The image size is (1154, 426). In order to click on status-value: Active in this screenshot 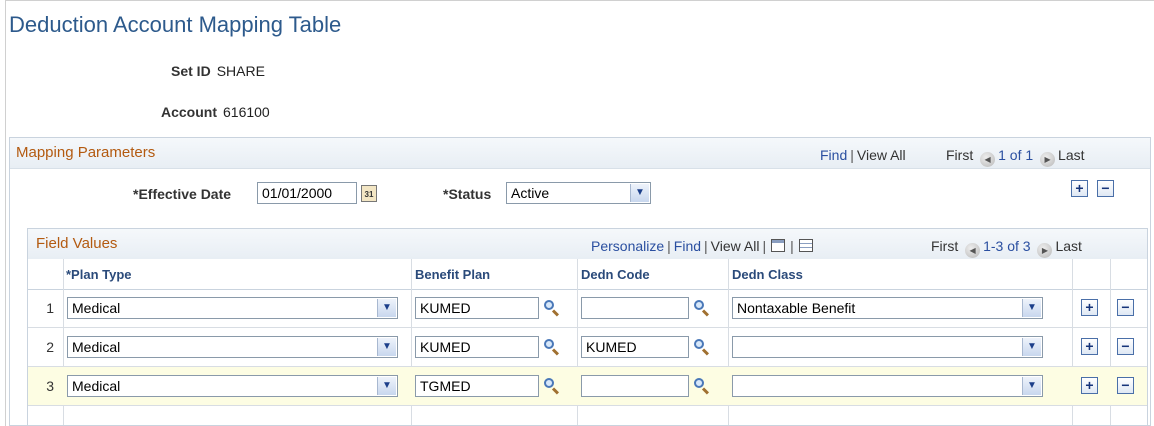, I will do `click(530, 193)`.